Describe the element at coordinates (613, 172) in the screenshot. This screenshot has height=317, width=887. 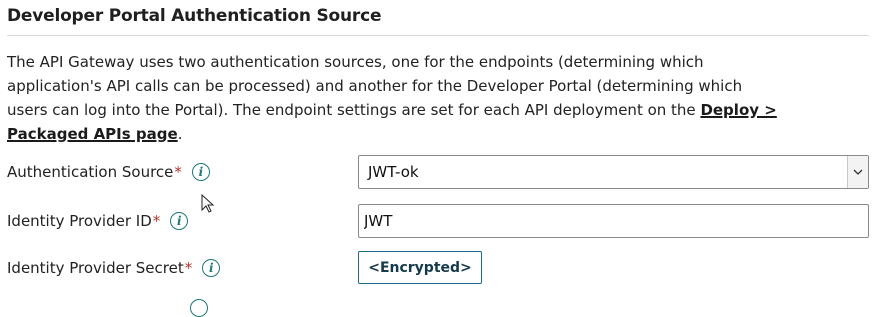
I see `auth-source-select: JWT-ok` at that location.